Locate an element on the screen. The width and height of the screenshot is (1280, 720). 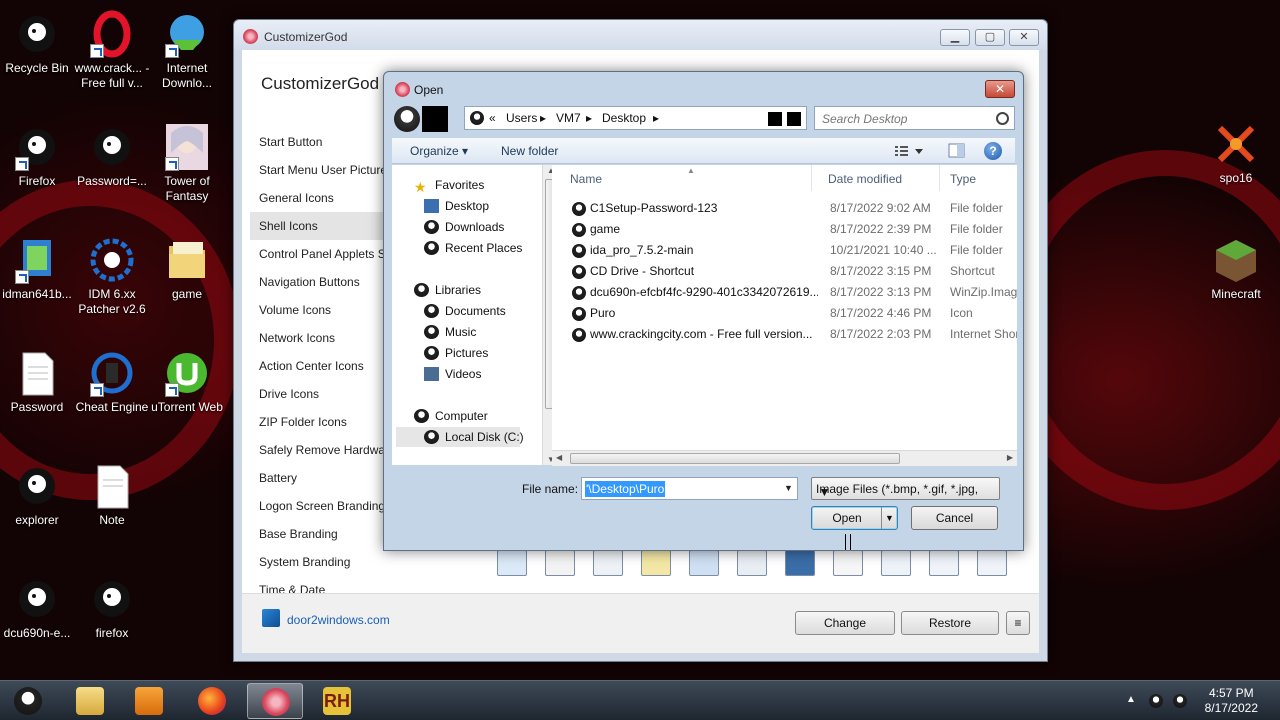
nav-favorites: ★ Favorites is located at coordinates (449, 185).